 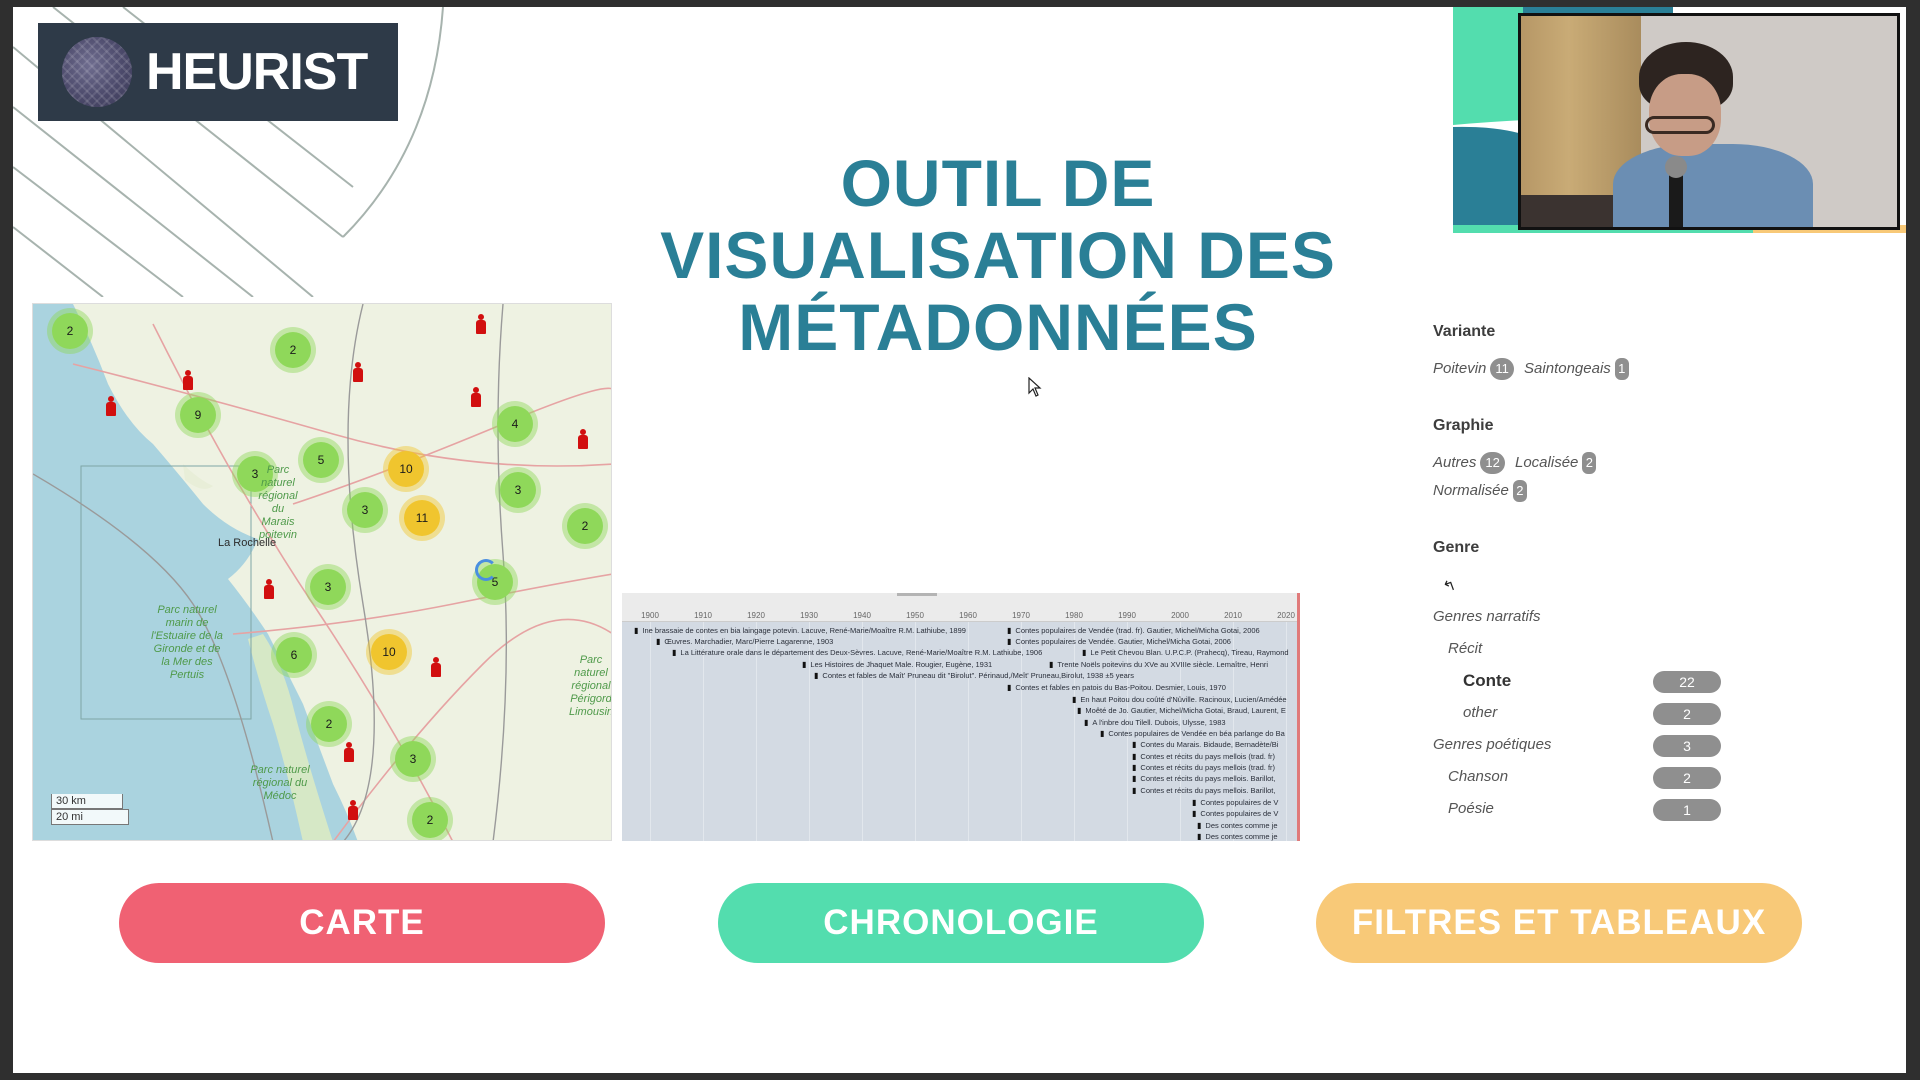 What do you see at coordinates (1593, 809) in the screenshot?
I see `genre-tree-item: Poésie 1` at bounding box center [1593, 809].